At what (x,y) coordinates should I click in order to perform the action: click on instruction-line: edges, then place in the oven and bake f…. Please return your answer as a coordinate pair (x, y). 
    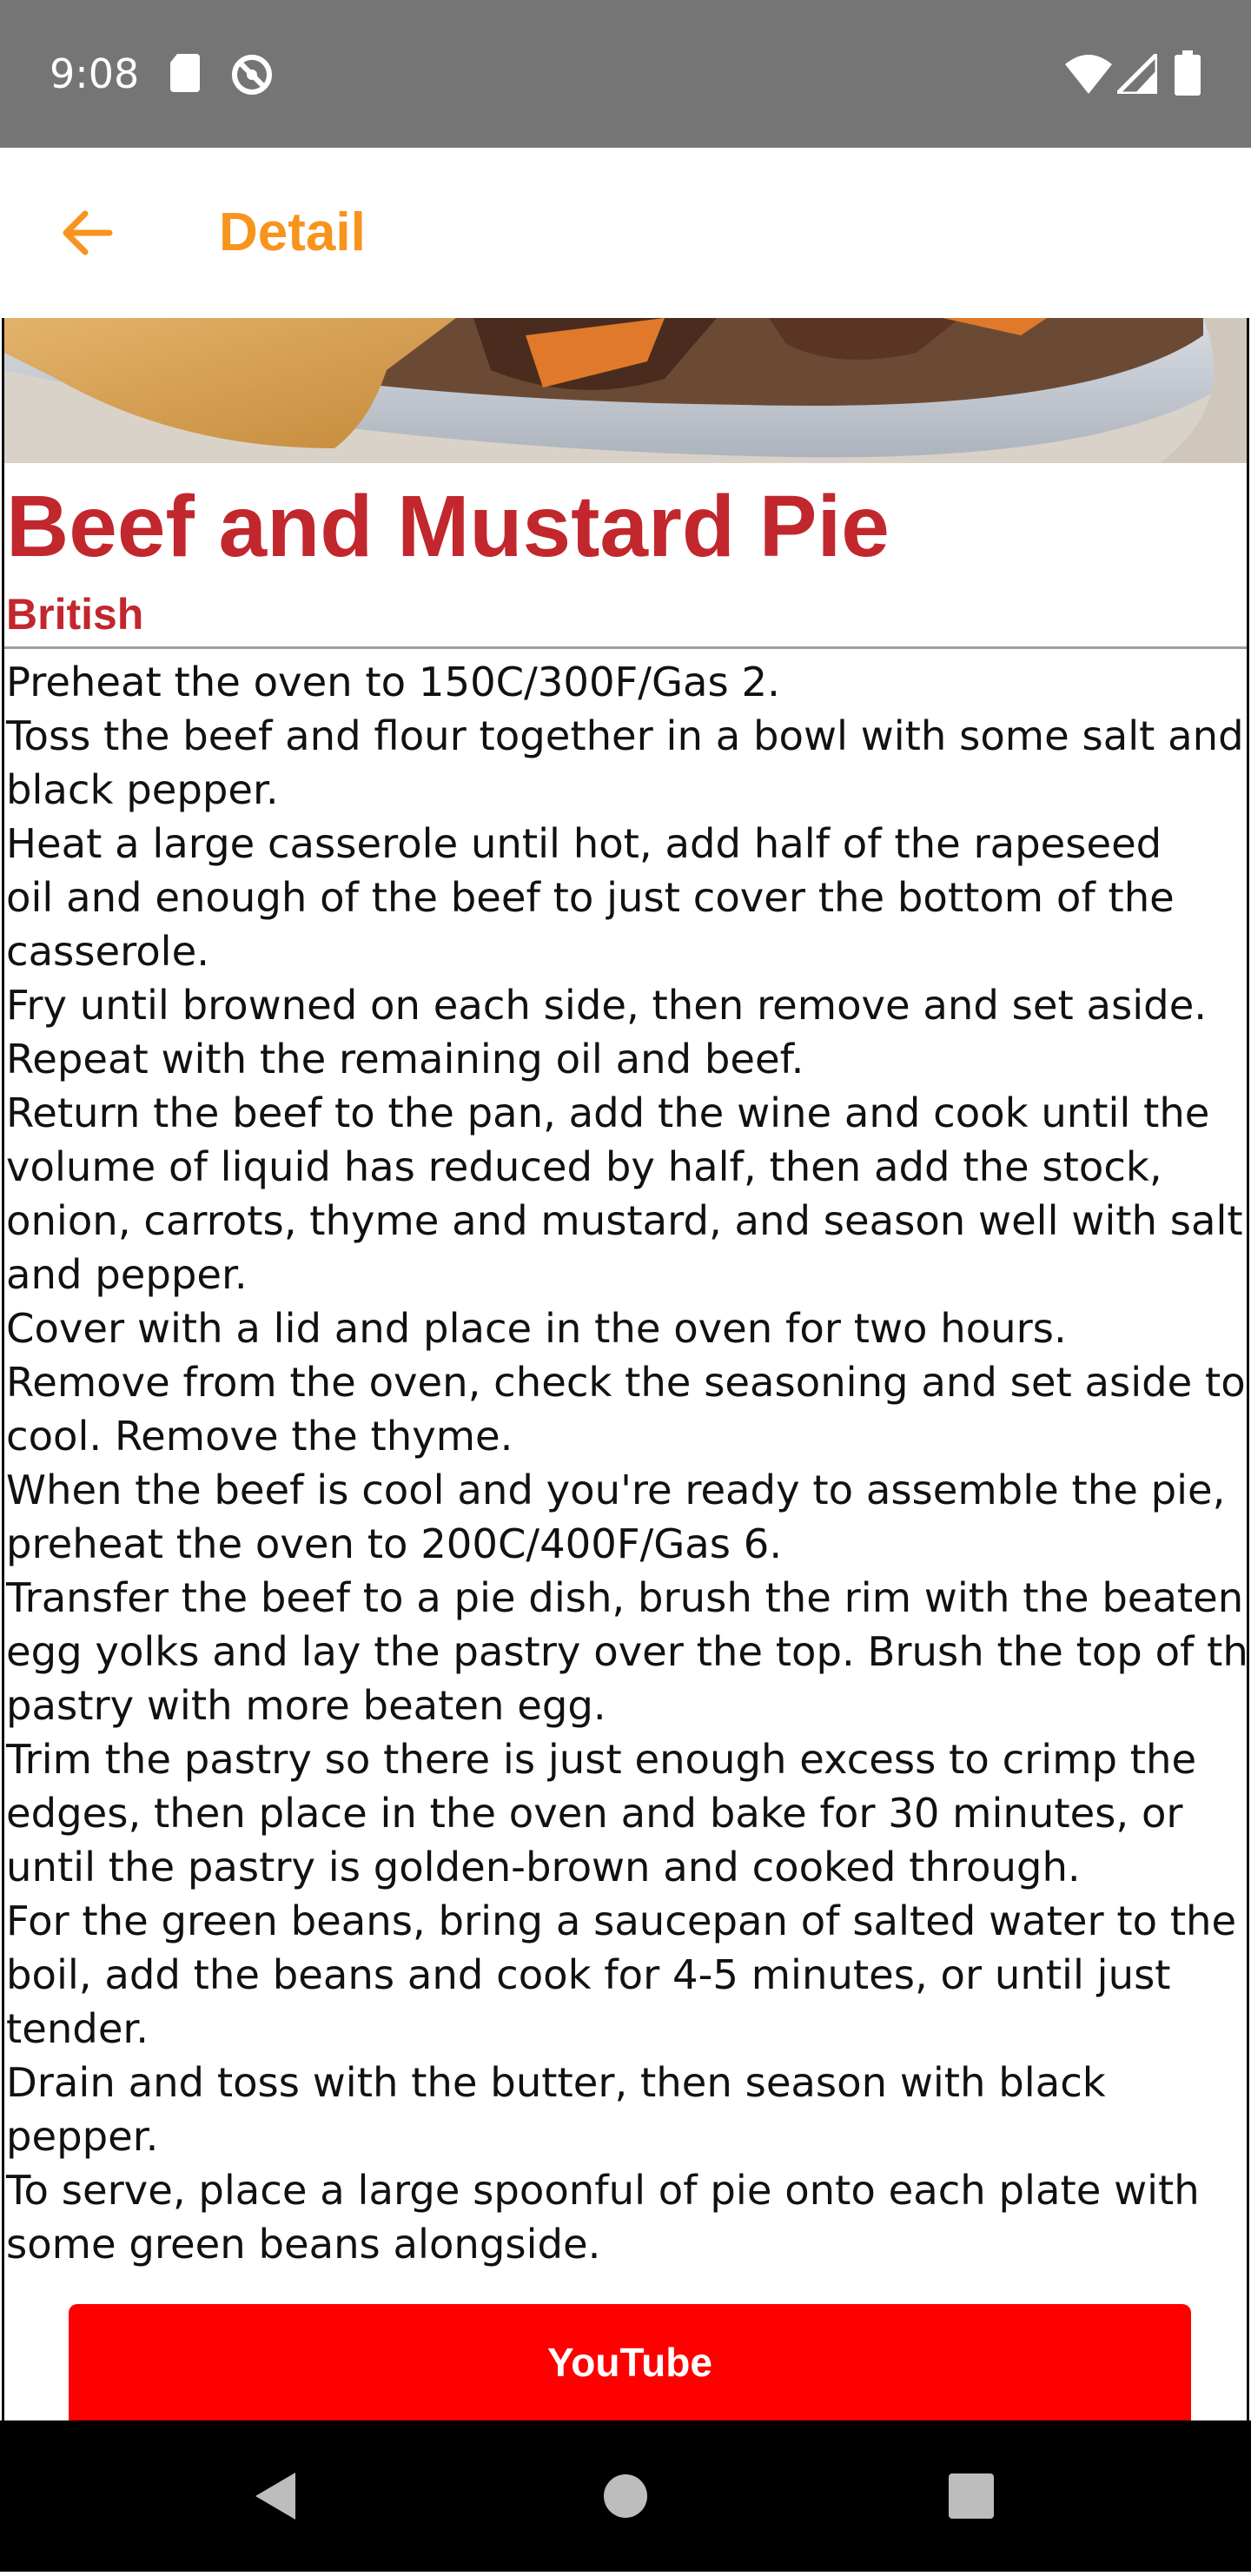
    Looking at the image, I should click on (594, 1813).